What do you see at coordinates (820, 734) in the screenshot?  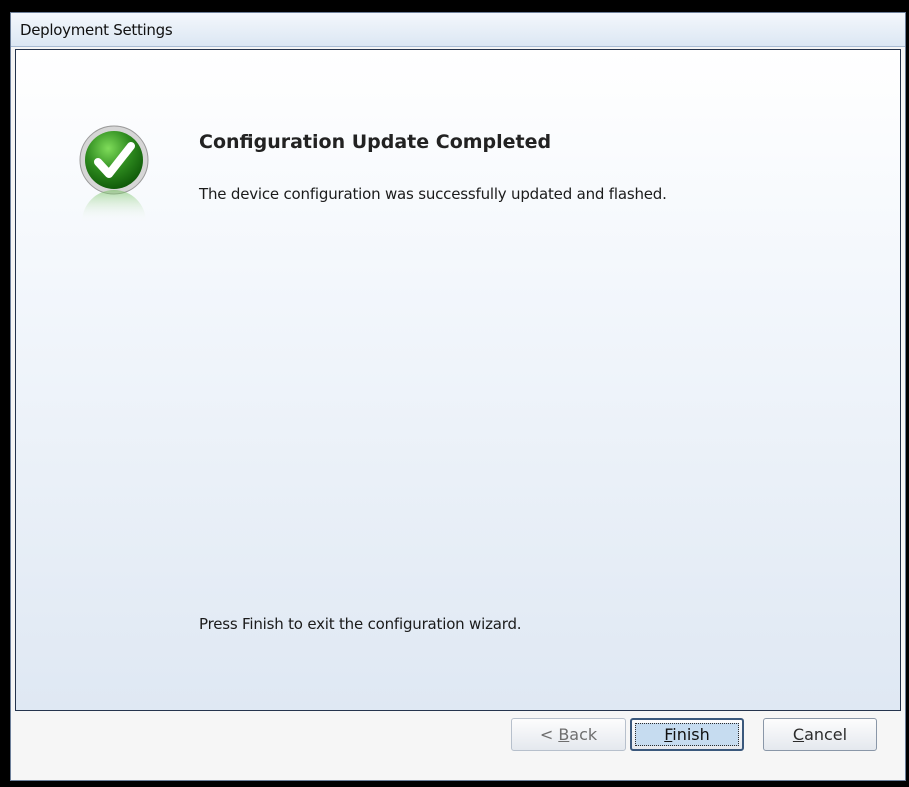 I see `cancel-button: Cancel` at bounding box center [820, 734].